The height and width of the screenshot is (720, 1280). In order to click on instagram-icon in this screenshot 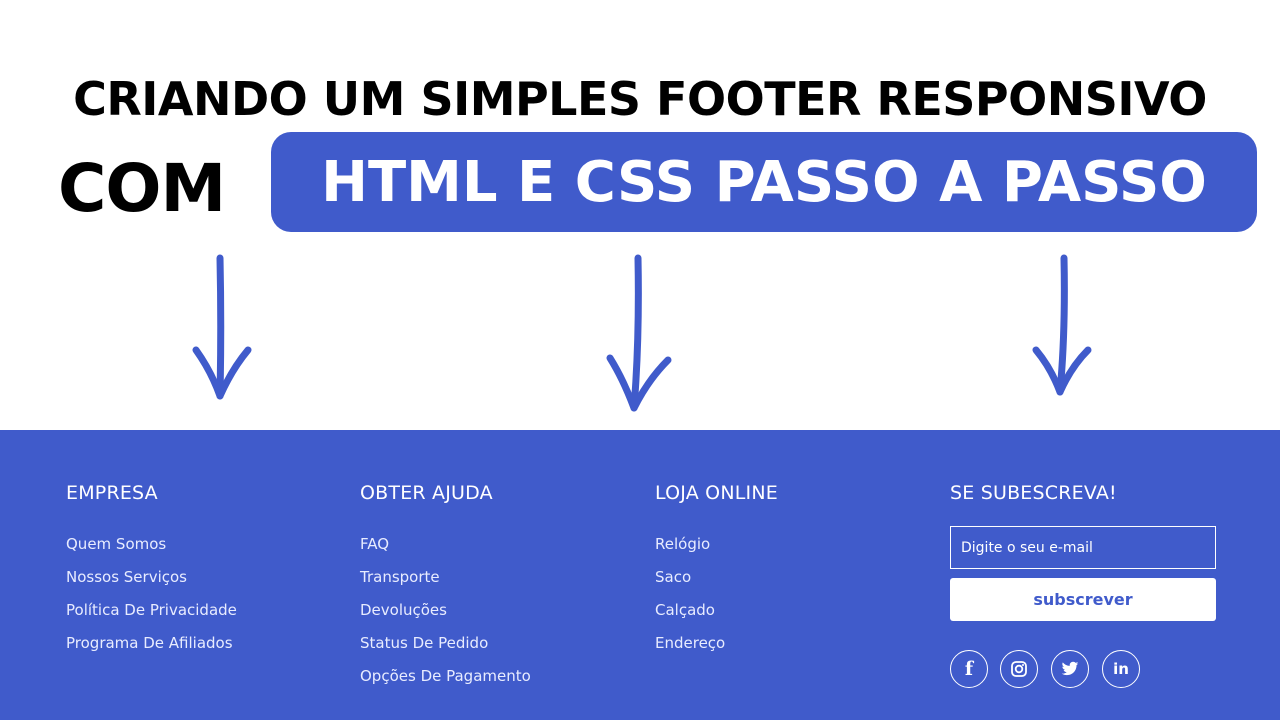, I will do `click(1019, 669)`.